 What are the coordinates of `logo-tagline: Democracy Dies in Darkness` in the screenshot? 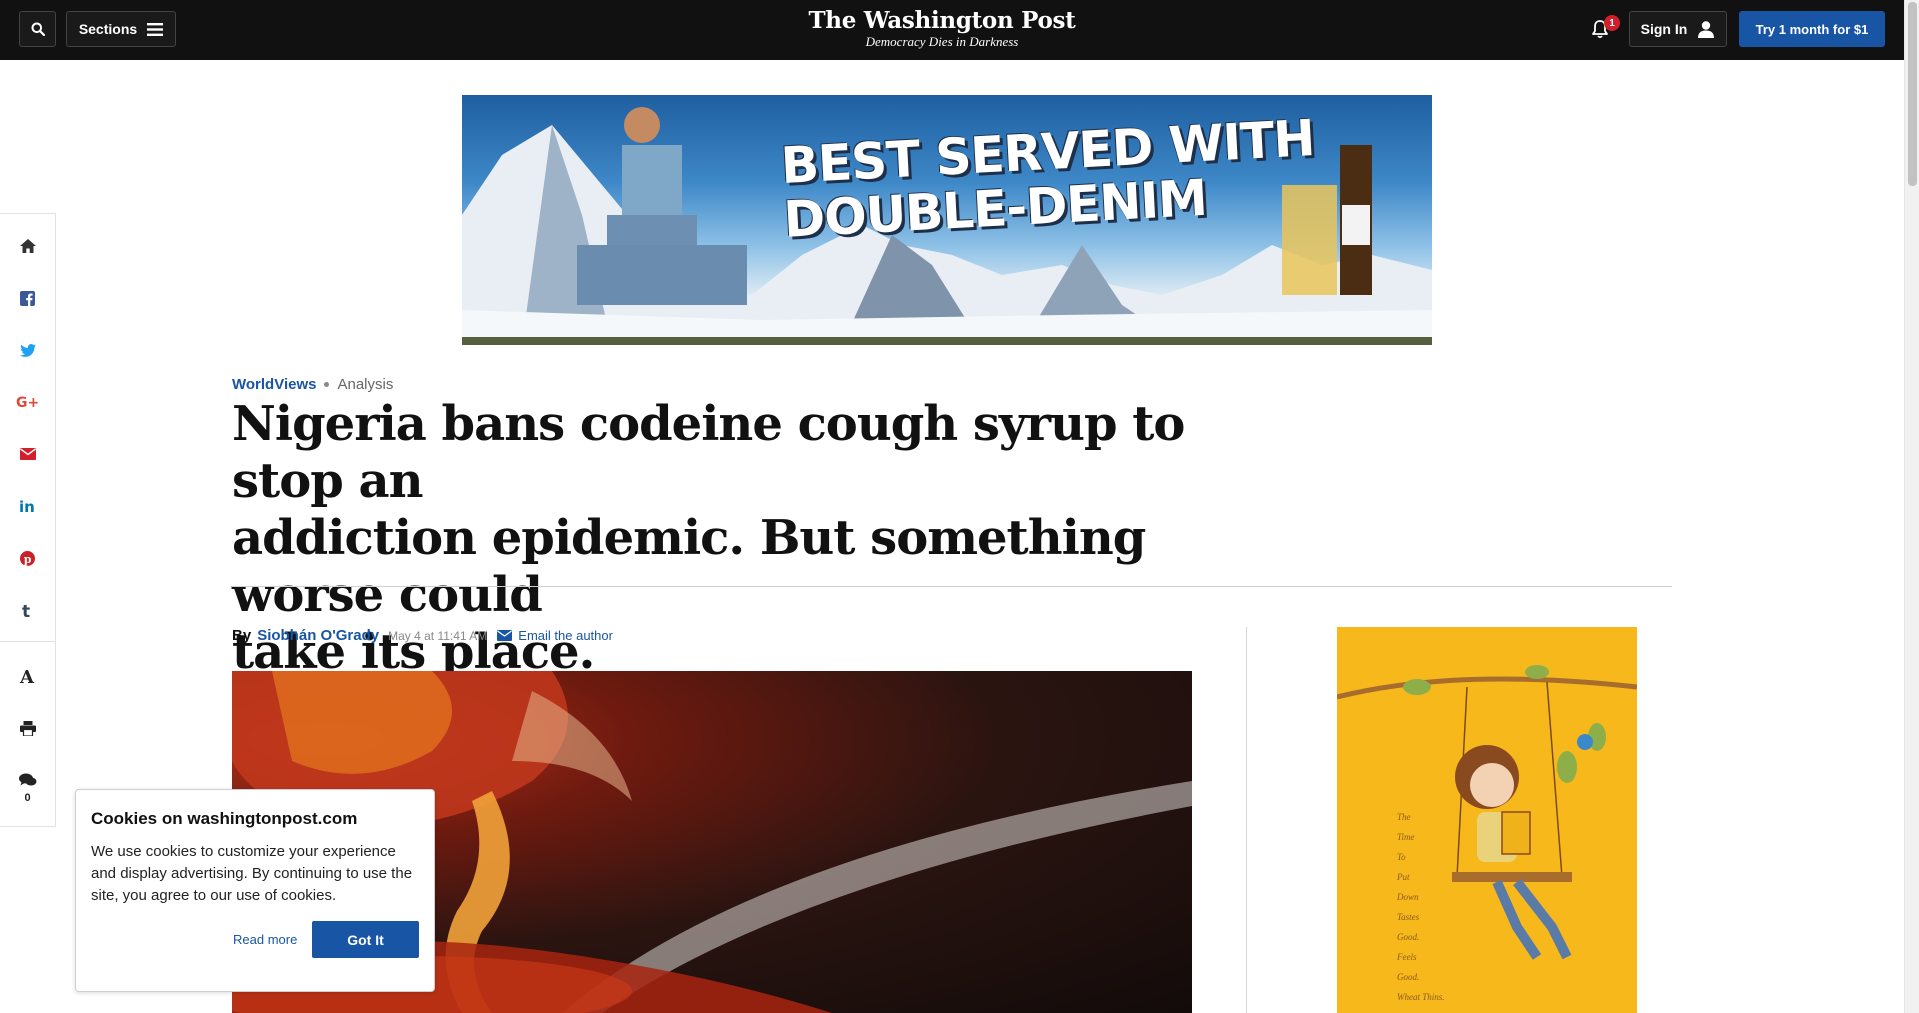 It's located at (942, 41).